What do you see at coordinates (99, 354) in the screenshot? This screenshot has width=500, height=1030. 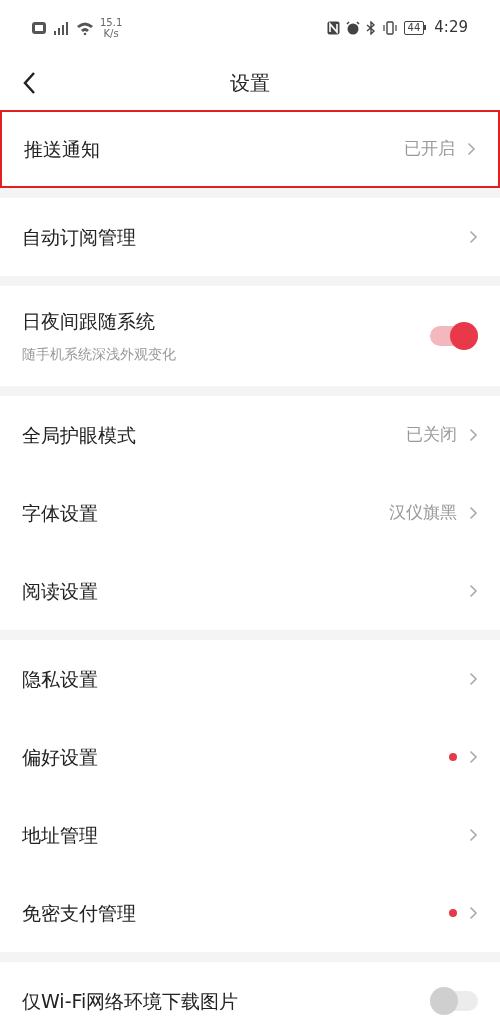 I see `row-subtitle: 随手机系统深浅外观变化` at bounding box center [99, 354].